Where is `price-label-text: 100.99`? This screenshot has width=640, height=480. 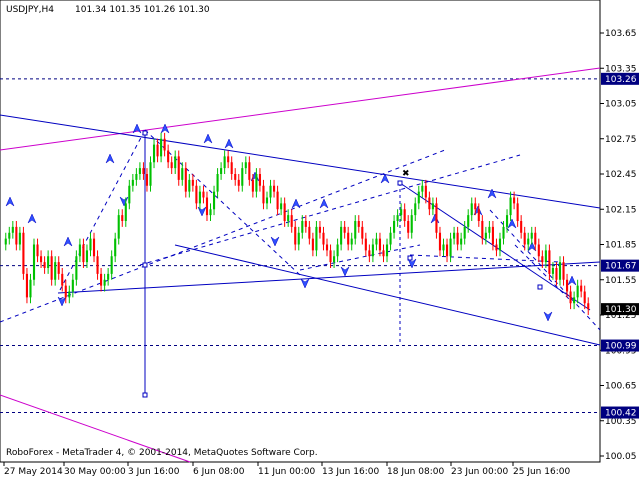
price-label-text: 100.99 is located at coordinates (621, 347).